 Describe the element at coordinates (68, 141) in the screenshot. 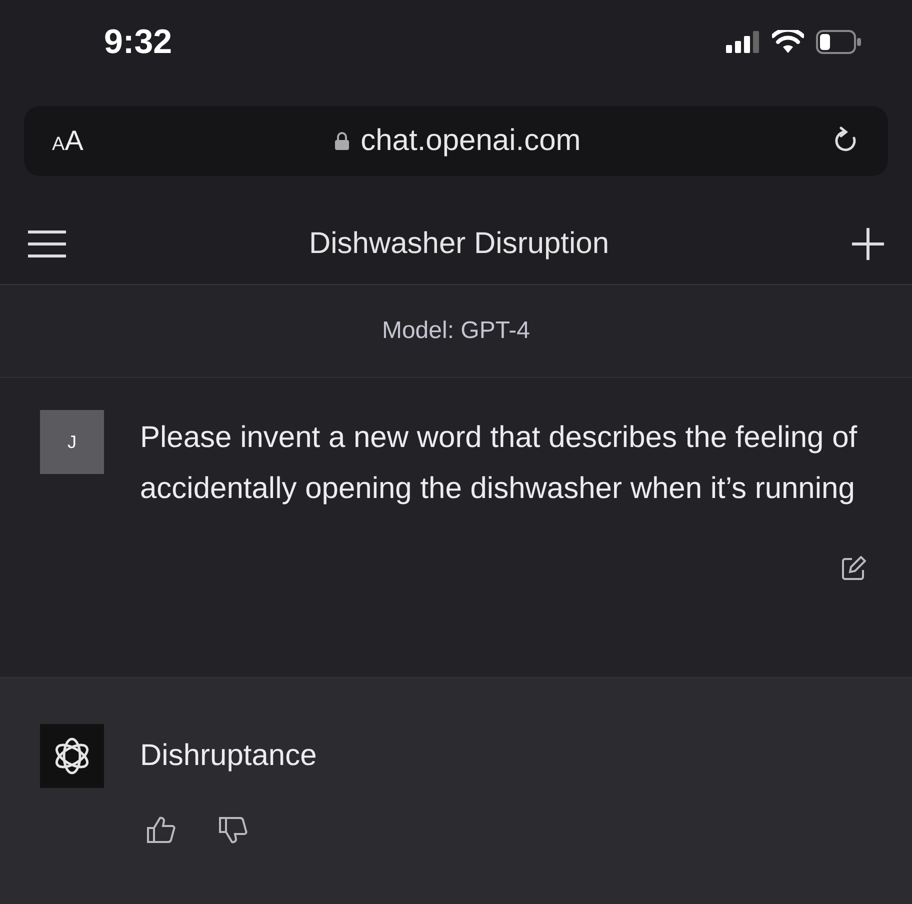

I see `text-size-button: AA` at that location.